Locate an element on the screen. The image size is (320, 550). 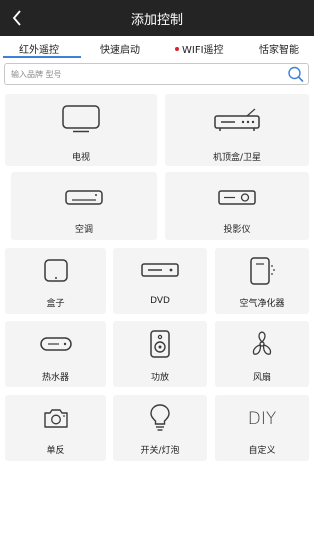
device-label: 功放 is located at coordinates (159, 378).